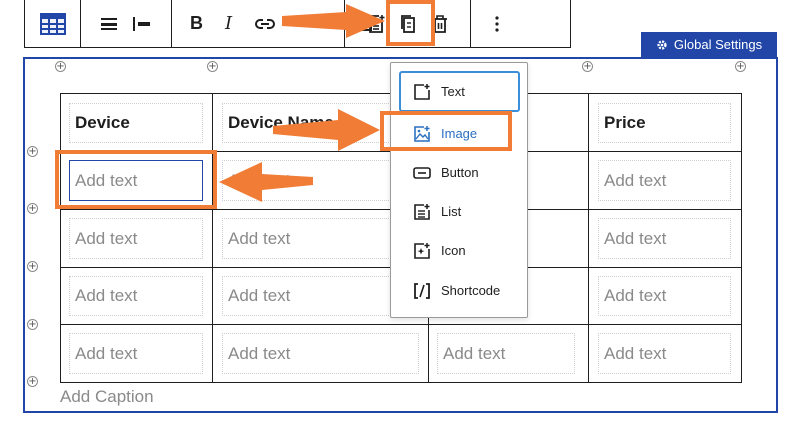 The height and width of the screenshot is (426, 795). What do you see at coordinates (196, 23) in the screenshot?
I see `bold-icon: B` at bounding box center [196, 23].